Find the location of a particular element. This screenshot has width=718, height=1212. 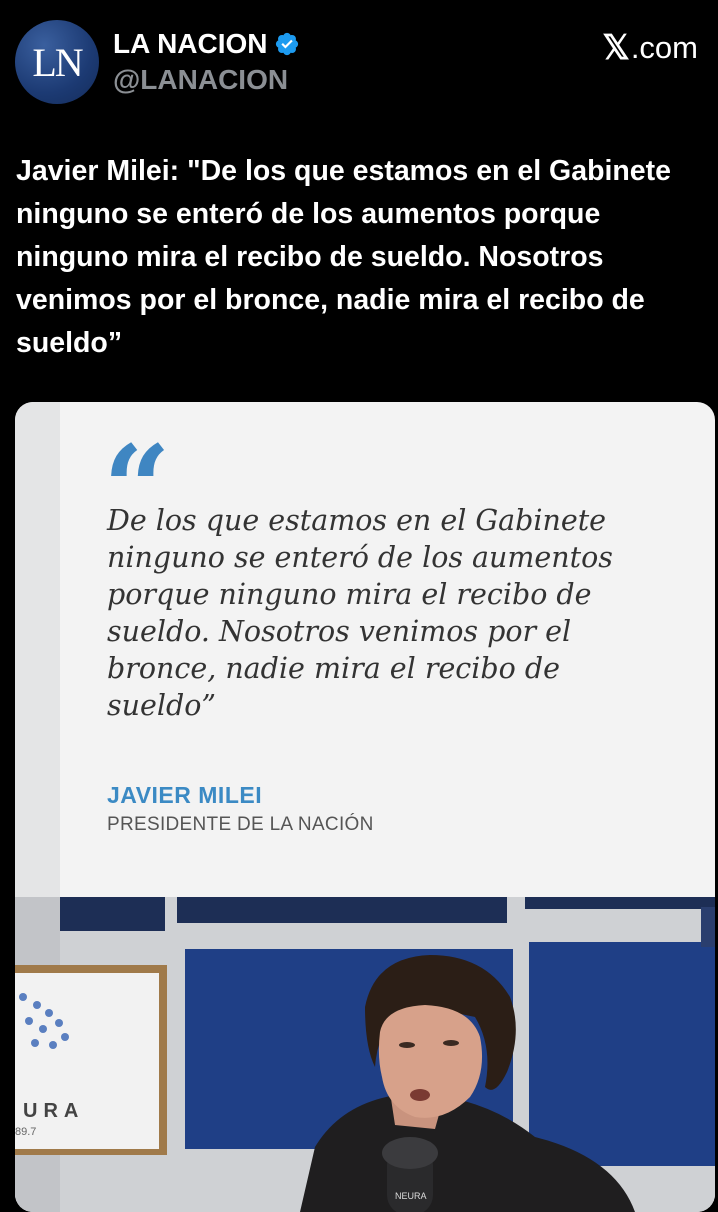

quote-author: JAVIER MILEI is located at coordinates (185, 795).